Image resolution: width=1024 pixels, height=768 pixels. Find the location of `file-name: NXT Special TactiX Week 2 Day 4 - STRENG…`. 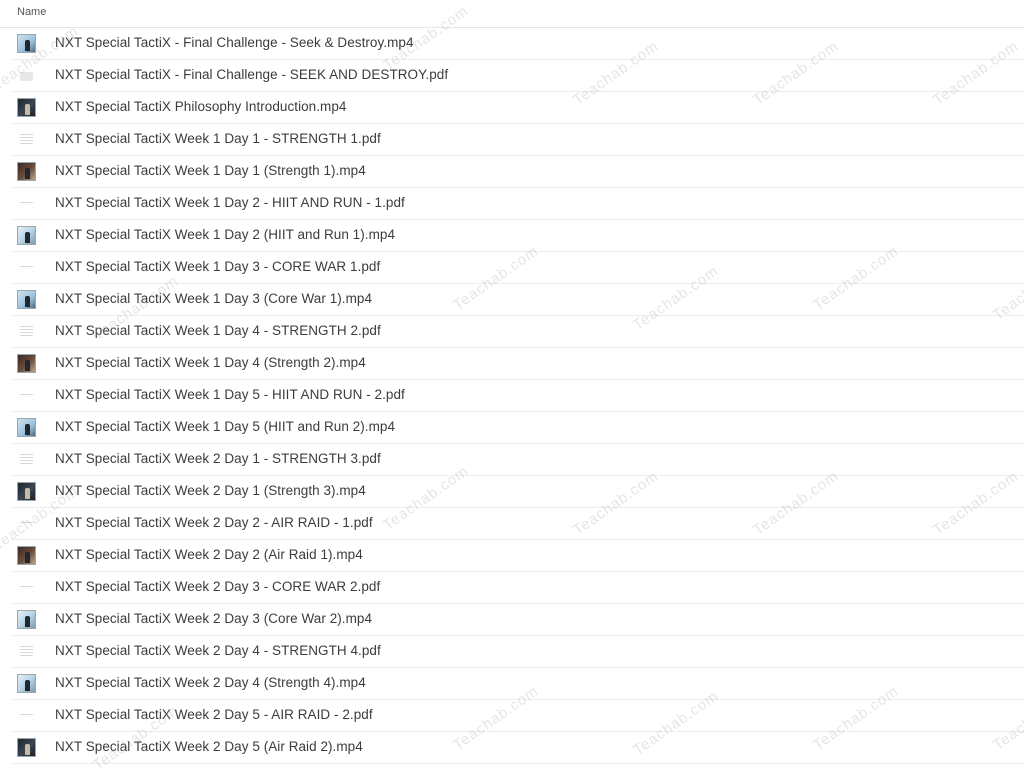

file-name: NXT Special TactiX Week 2 Day 4 - STRENG… is located at coordinates (218, 650).